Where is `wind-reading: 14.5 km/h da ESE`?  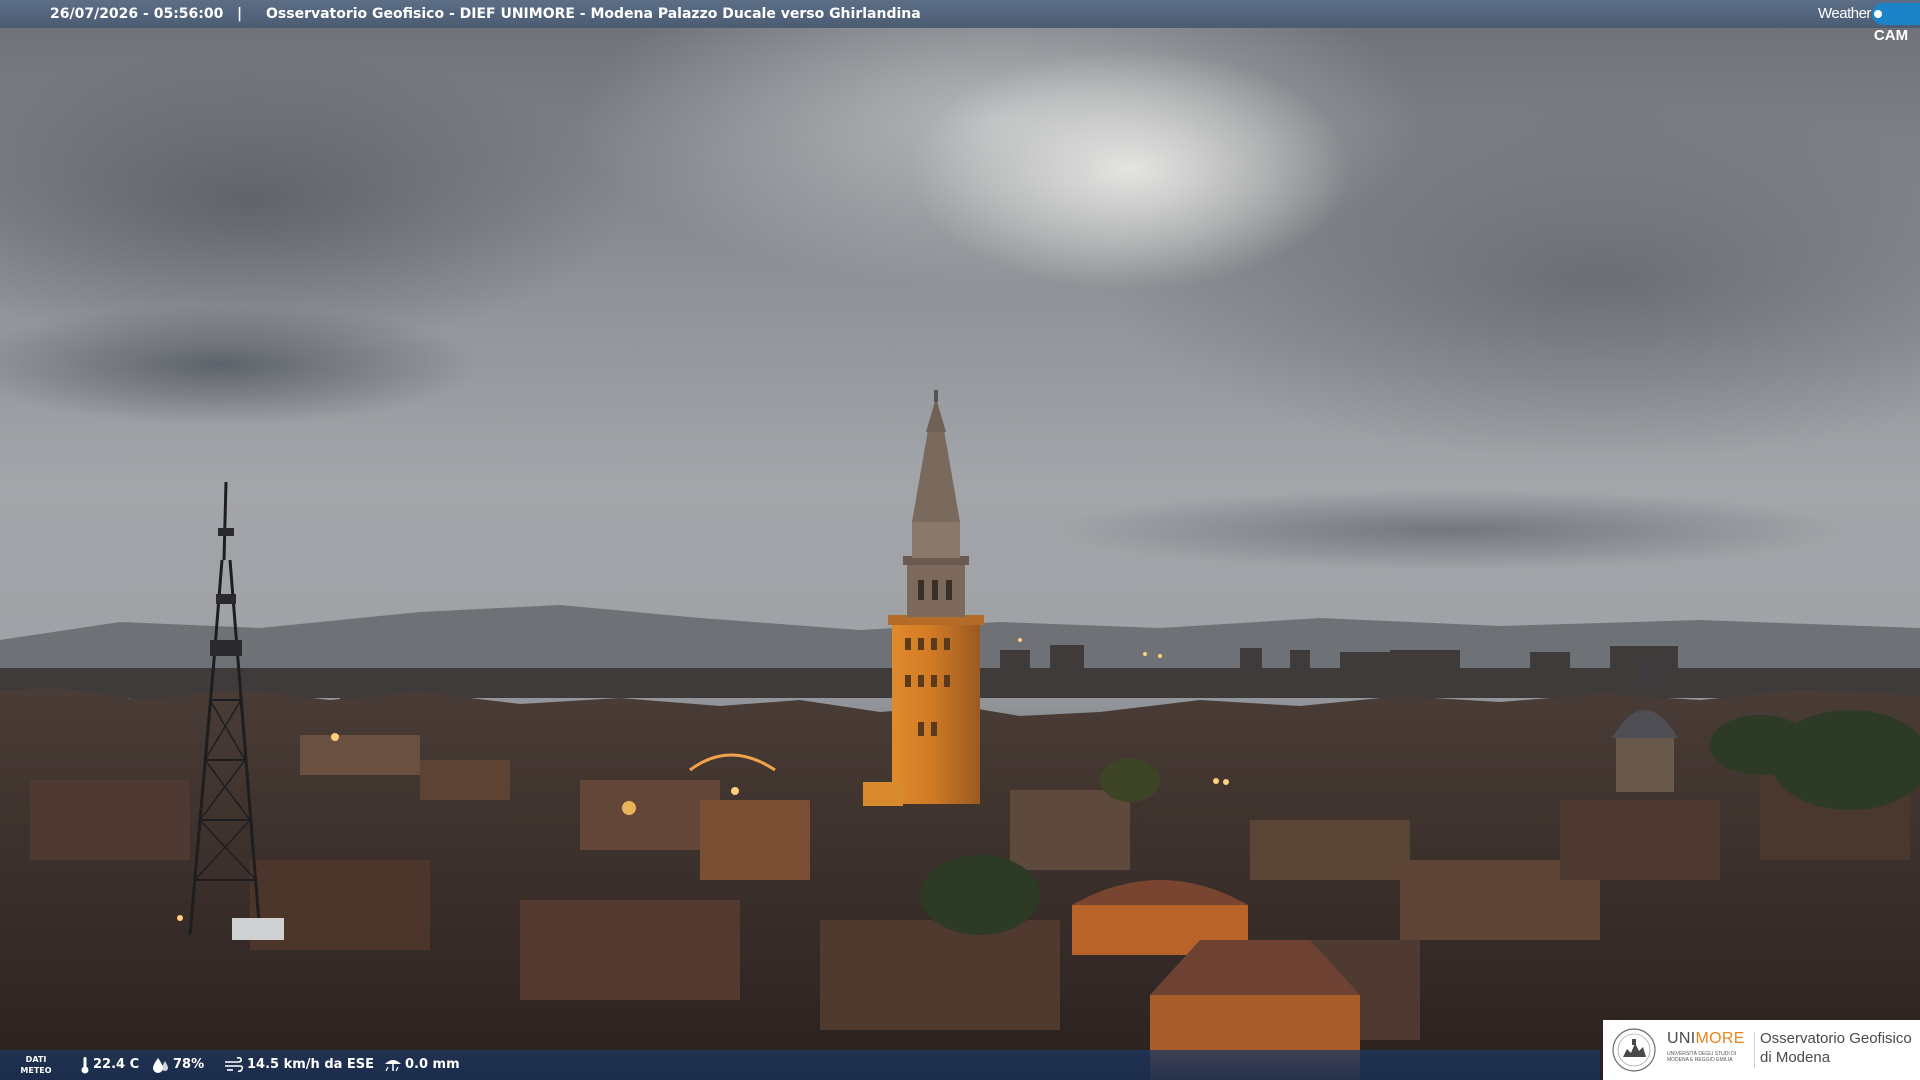 wind-reading: 14.5 km/h da ESE is located at coordinates (299, 1065).